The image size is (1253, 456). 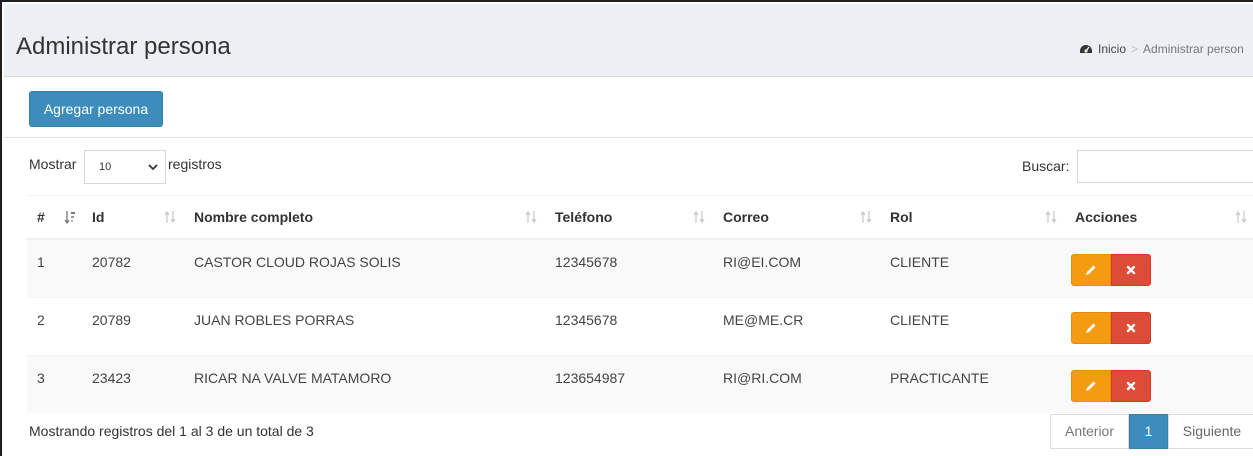 I want to click on column-label: Acciones, so click(x=1106, y=217).